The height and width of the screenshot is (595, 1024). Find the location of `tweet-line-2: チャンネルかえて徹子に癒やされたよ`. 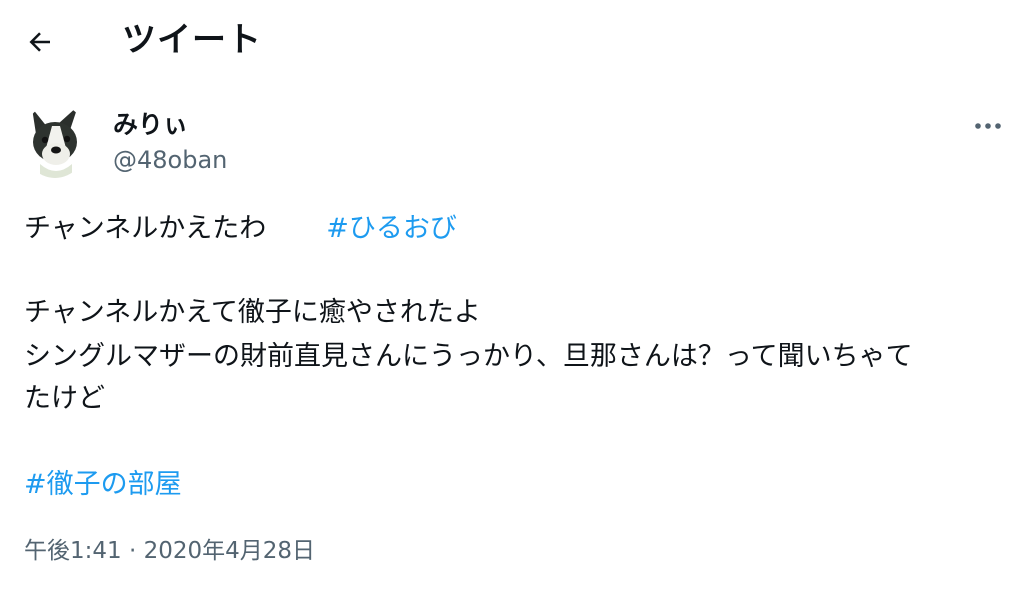

tweet-line-2: チャンネルかえて徹子に癒やされたよ is located at coordinates (252, 312).